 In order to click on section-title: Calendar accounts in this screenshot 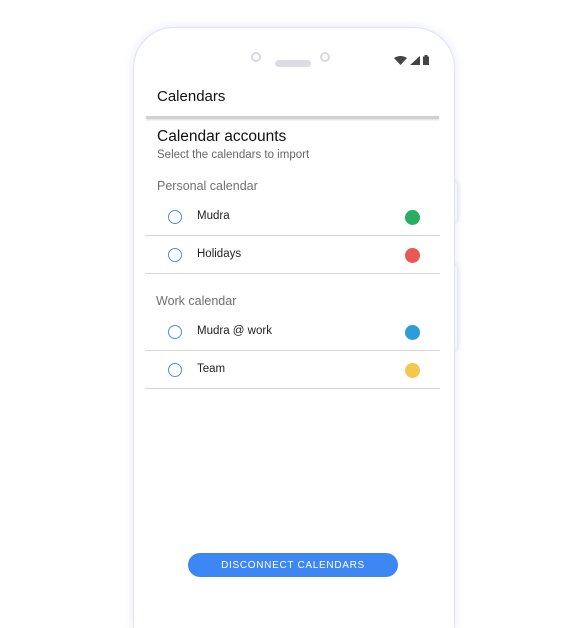, I will do `click(222, 136)`.